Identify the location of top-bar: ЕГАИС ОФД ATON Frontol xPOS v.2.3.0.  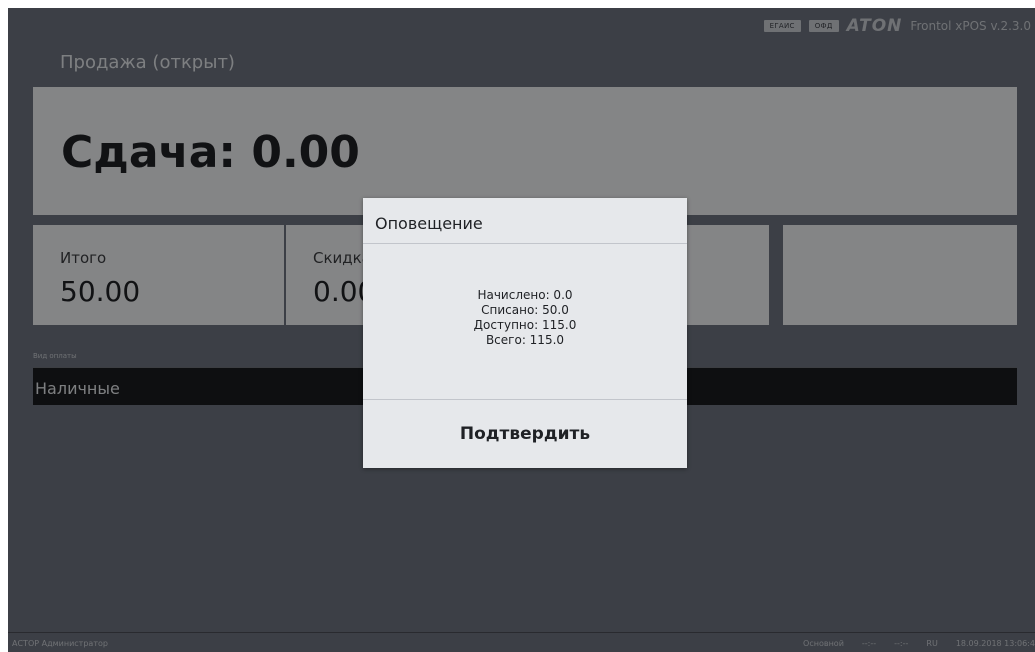
(899, 26).